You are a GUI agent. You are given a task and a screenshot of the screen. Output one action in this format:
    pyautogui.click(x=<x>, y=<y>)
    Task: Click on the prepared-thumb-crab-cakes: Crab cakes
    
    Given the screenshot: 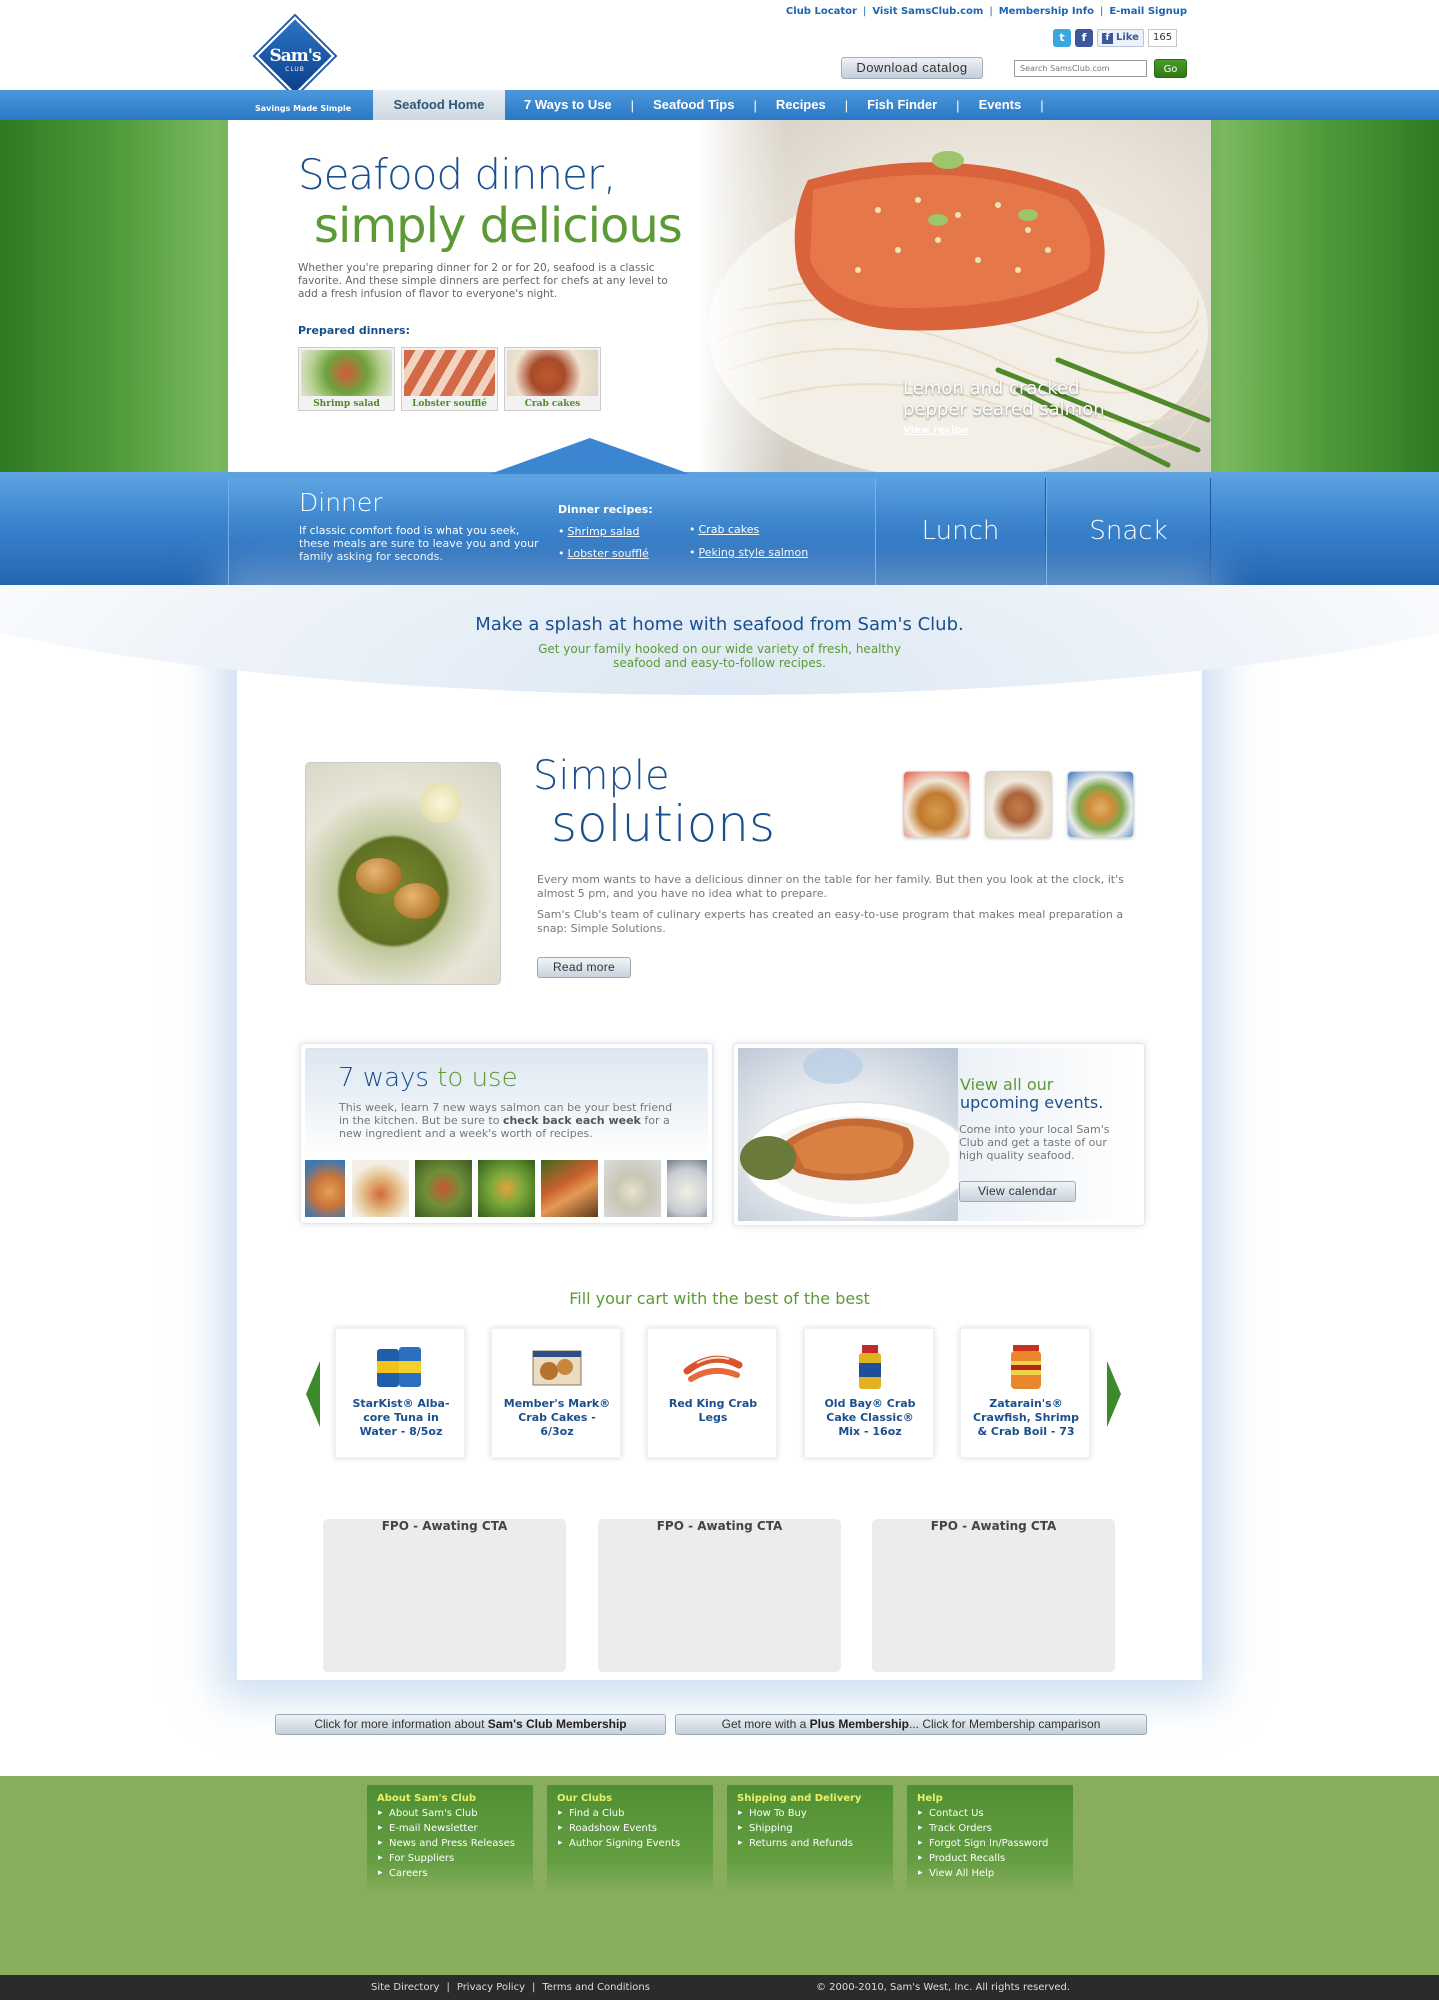 What is the action you would take?
    pyautogui.click(x=552, y=379)
    